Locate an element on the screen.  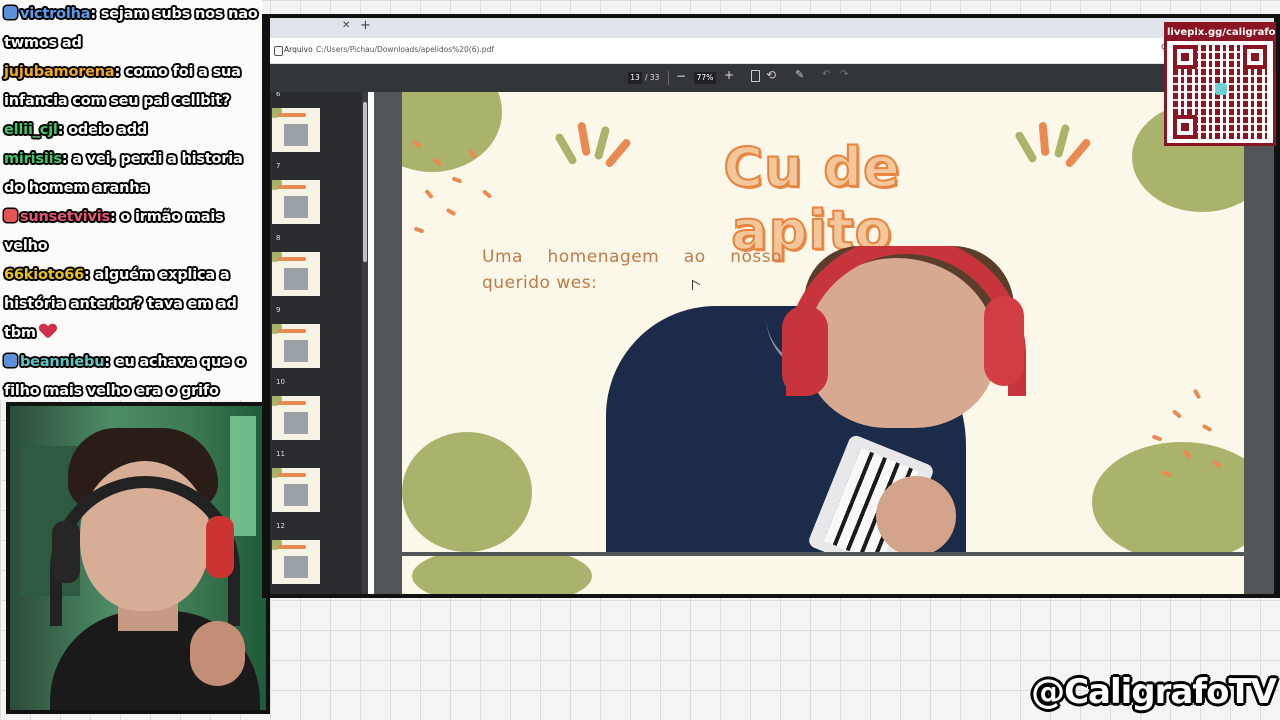
thumbnail-page-number: 9 is located at coordinates (278, 310).